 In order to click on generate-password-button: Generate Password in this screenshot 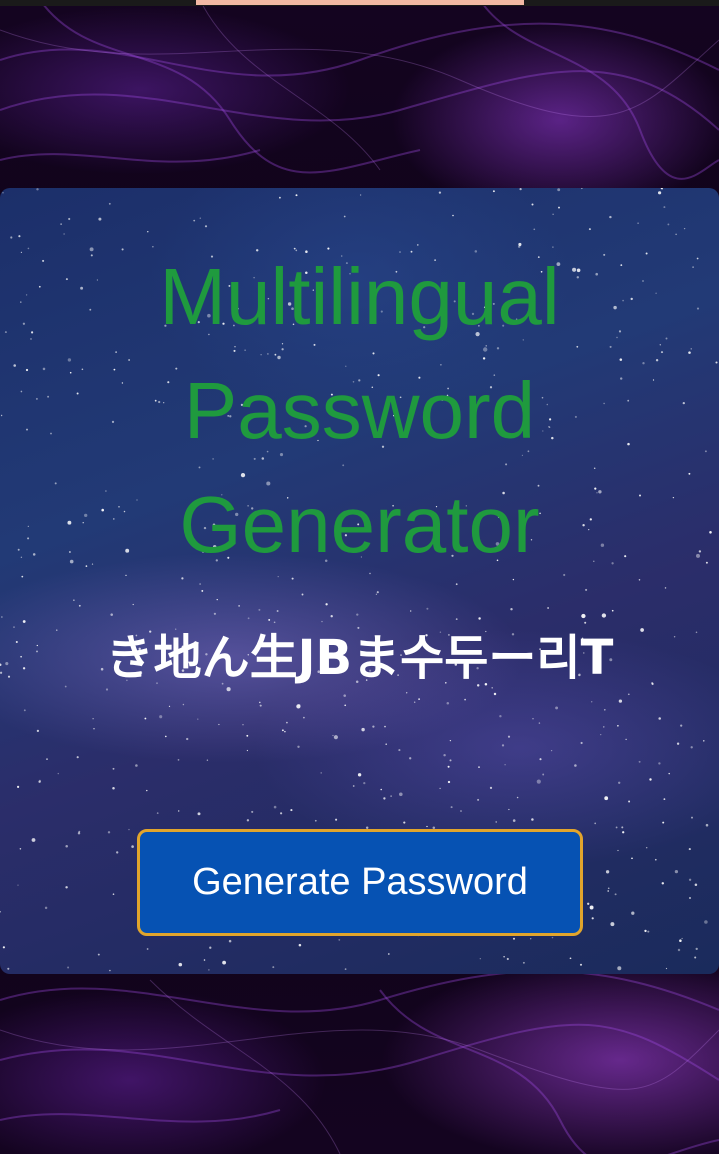, I will do `click(360, 882)`.